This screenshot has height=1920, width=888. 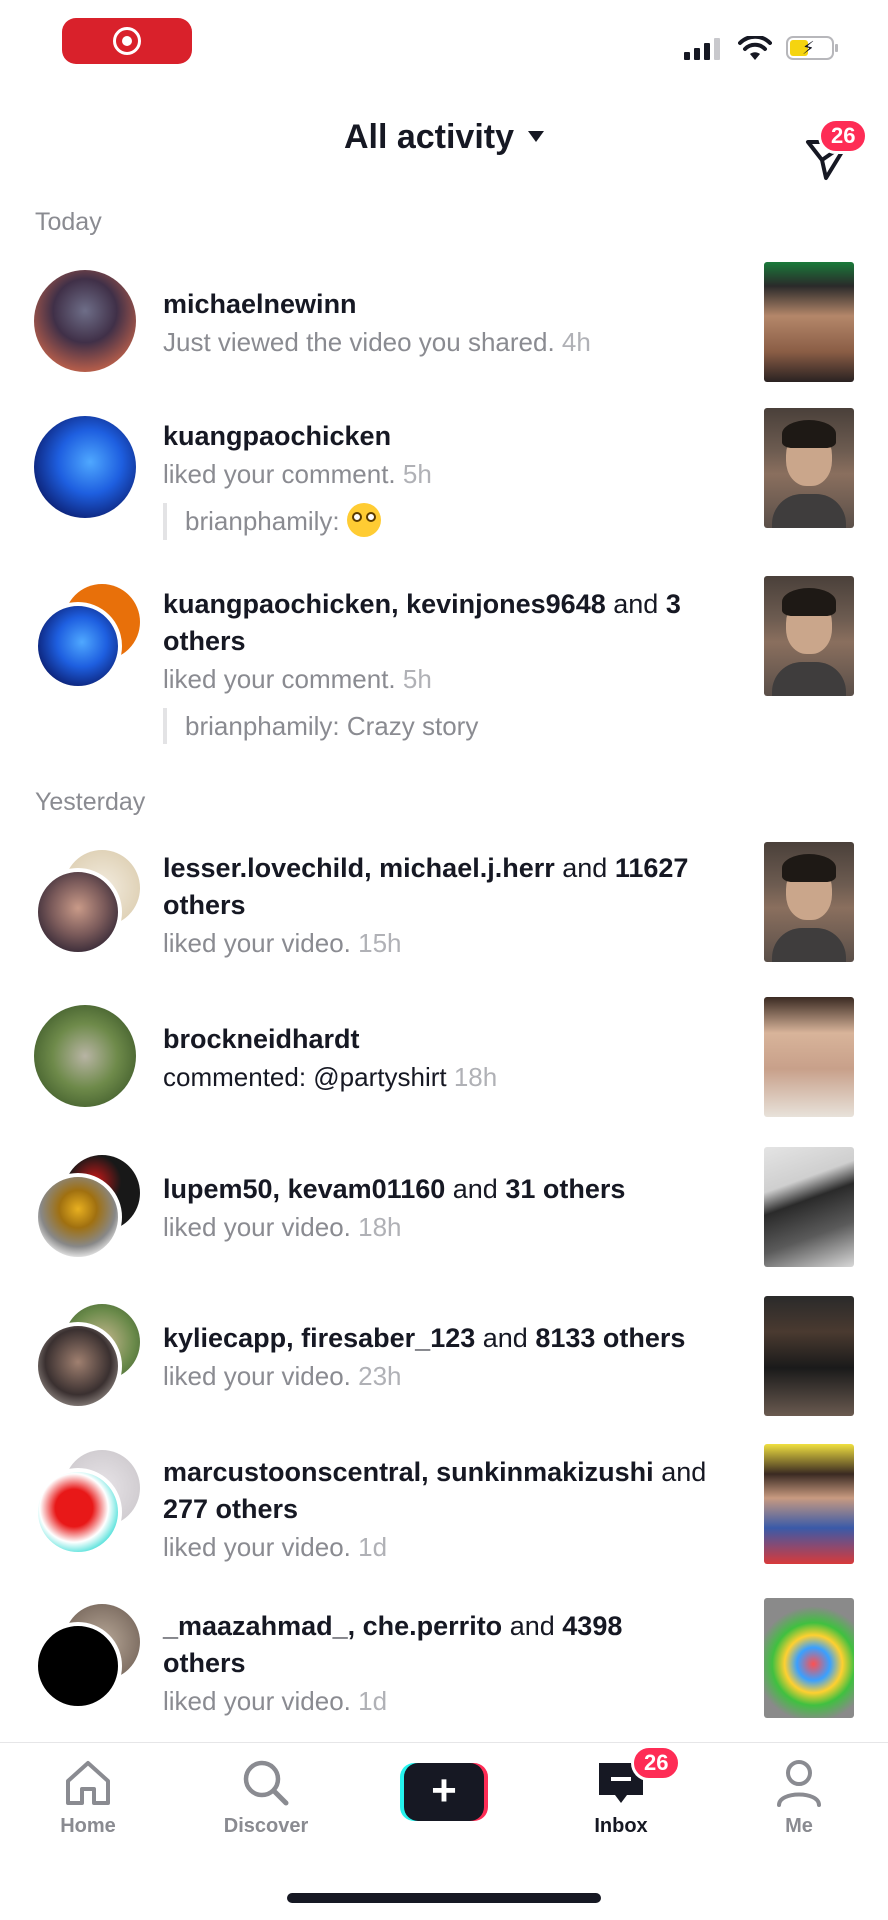 I want to click on person-icon, so click(x=799, y=1783).